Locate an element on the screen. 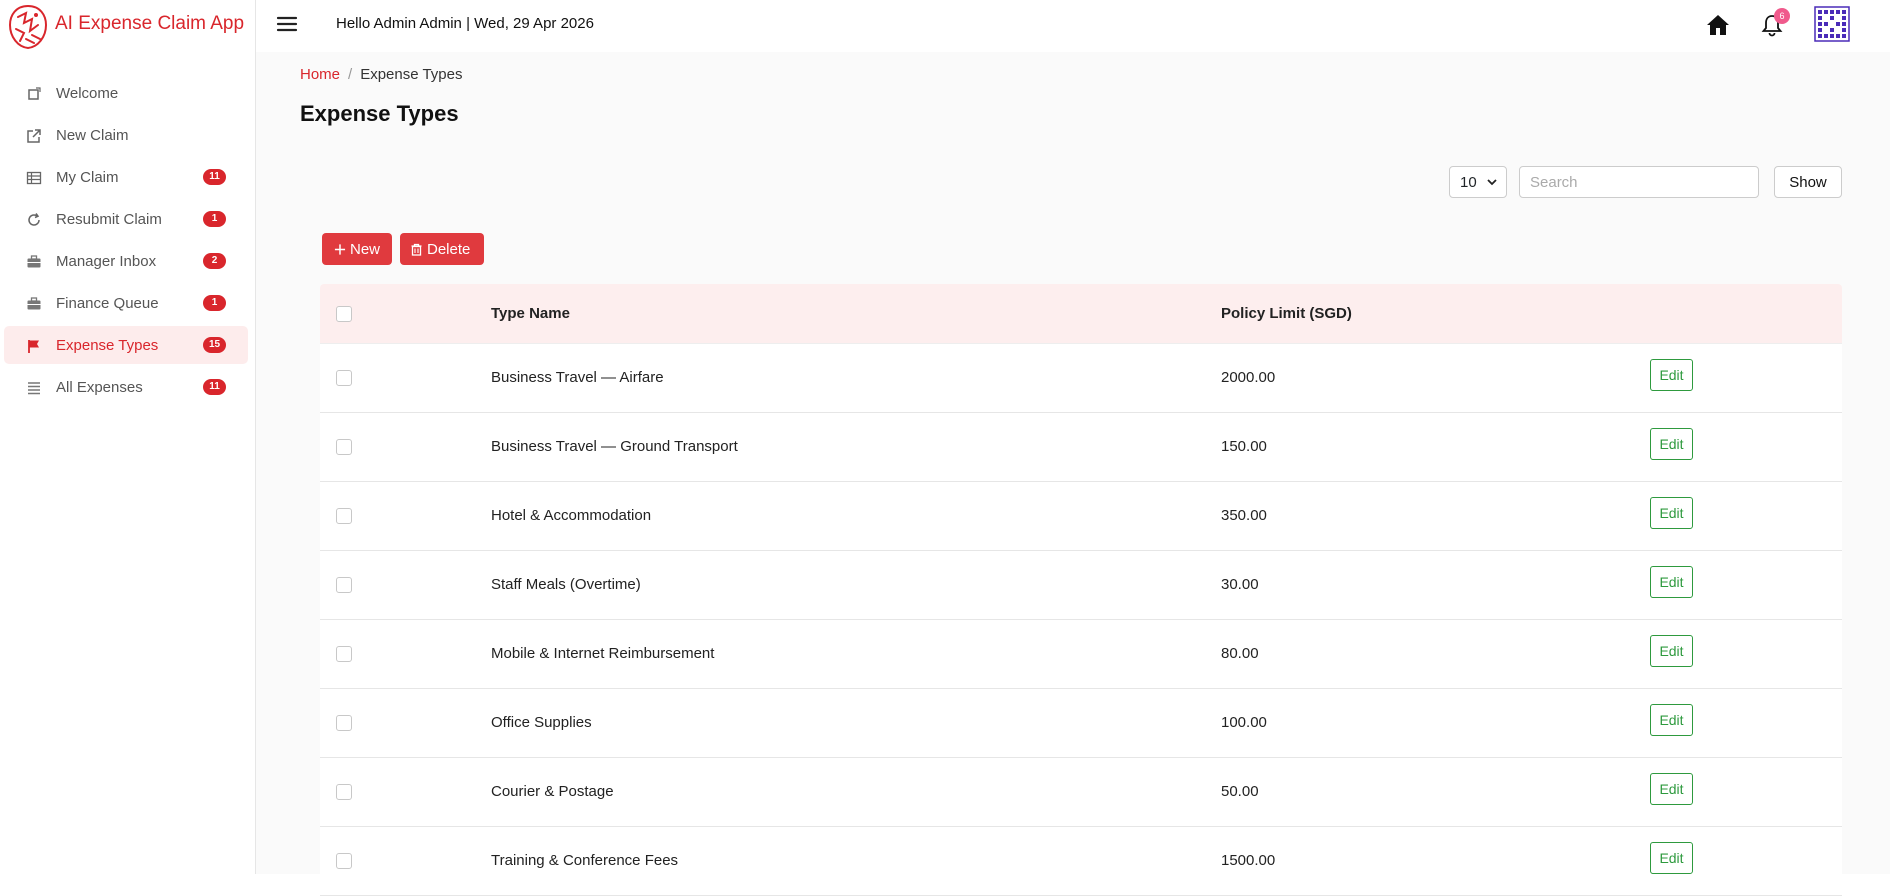 Image resolution: width=1890 pixels, height=896 pixels. breadcrumb: Home / Expense Types is located at coordinates (381, 74).